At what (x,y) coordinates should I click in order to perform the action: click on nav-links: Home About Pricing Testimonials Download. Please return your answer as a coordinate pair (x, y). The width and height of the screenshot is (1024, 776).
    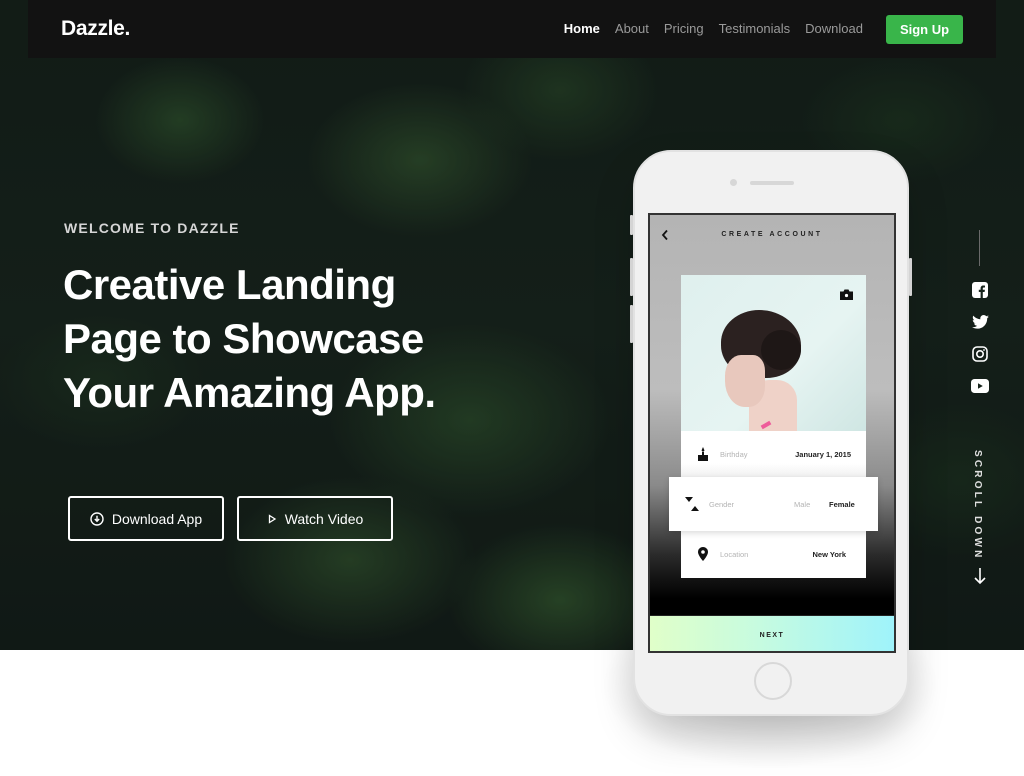
    Looking at the image, I should click on (713, 28).